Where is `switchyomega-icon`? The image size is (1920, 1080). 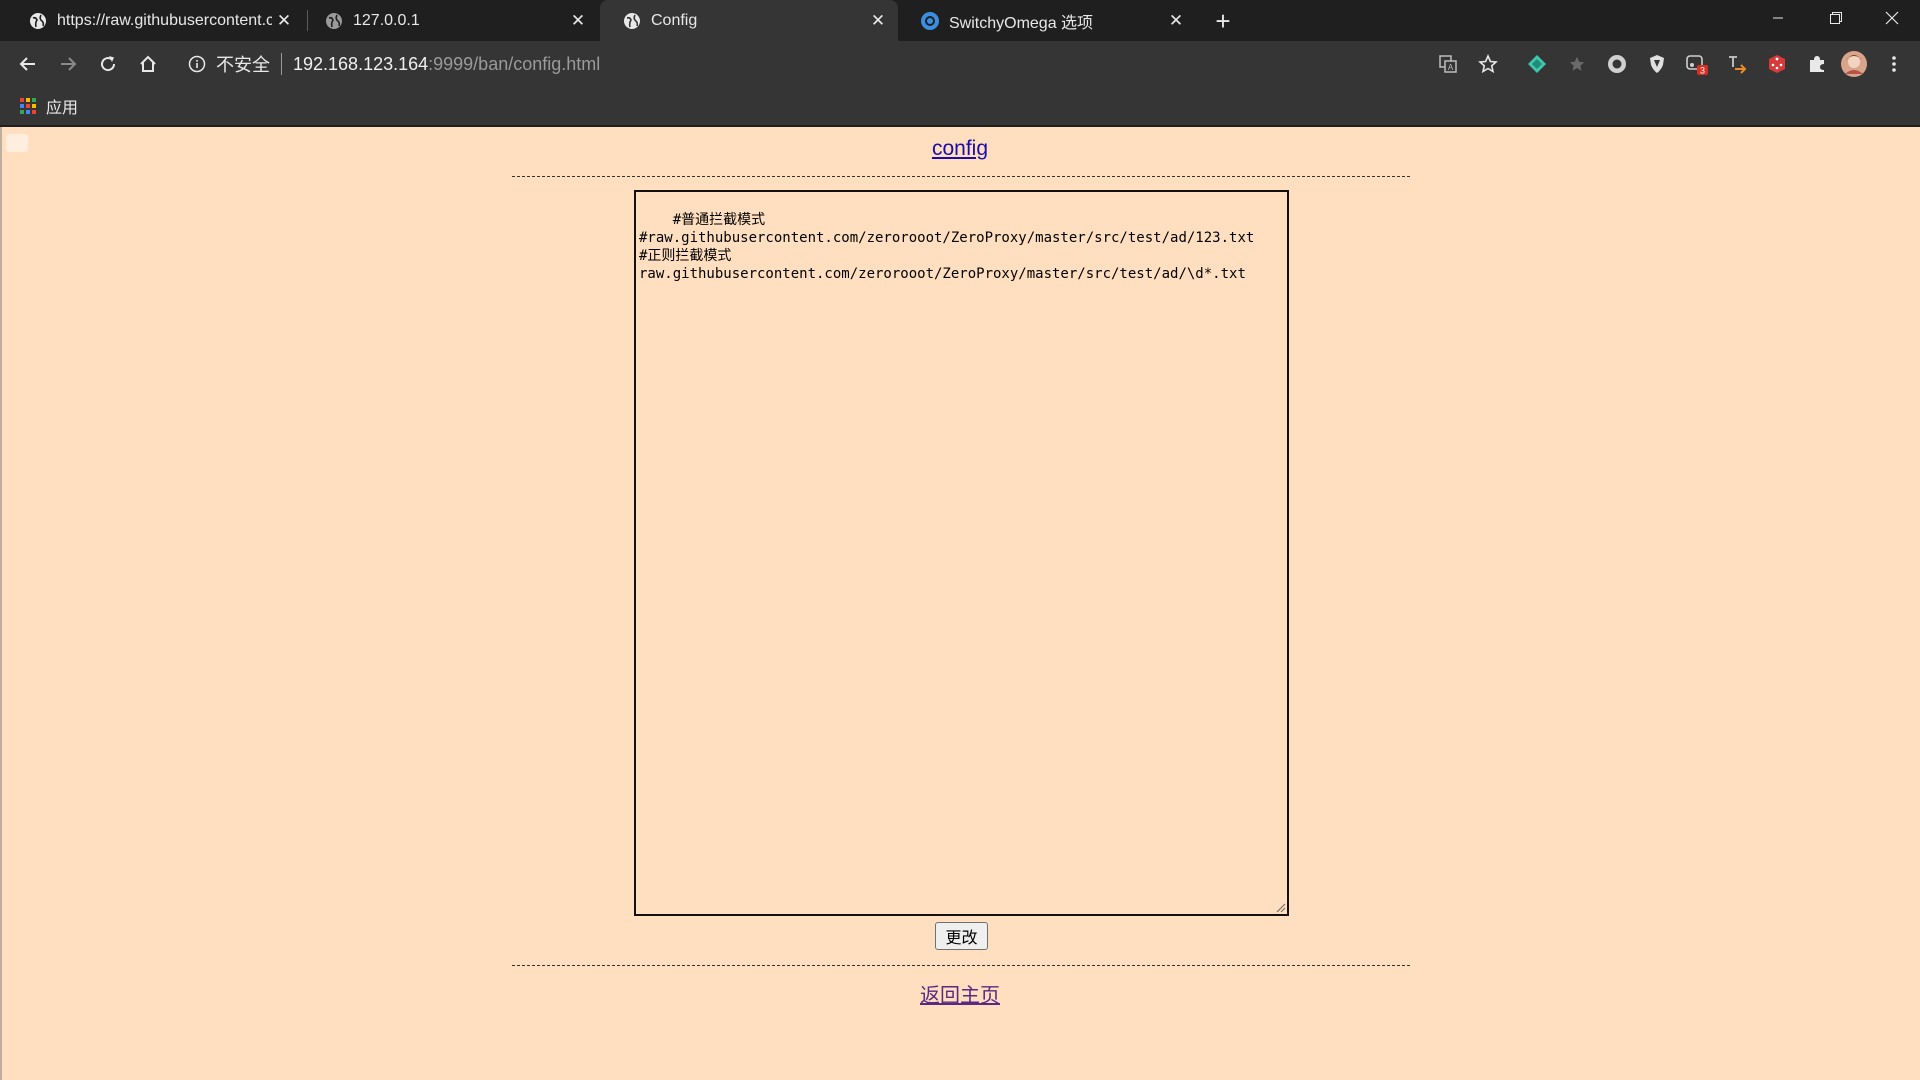
switchyomega-icon is located at coordinates (930, 21).